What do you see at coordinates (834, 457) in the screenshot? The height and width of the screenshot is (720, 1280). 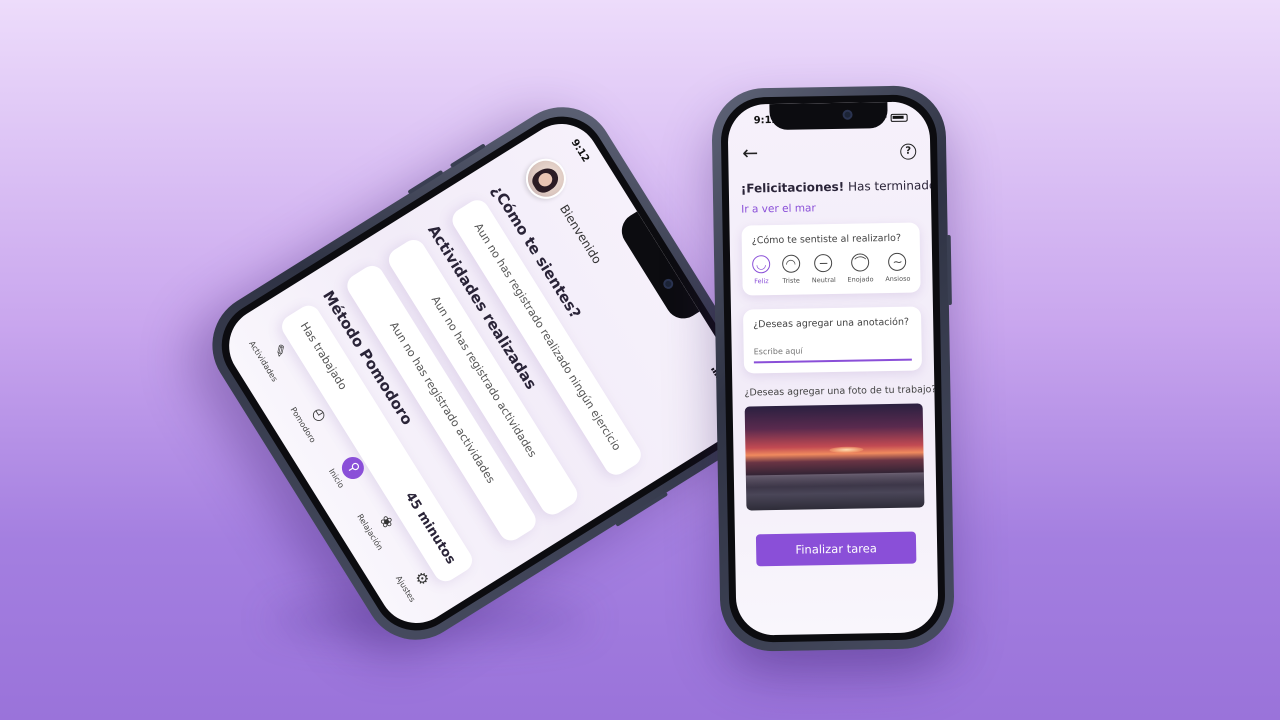 I see `sunset-photo` at bounding box center [834, 457].